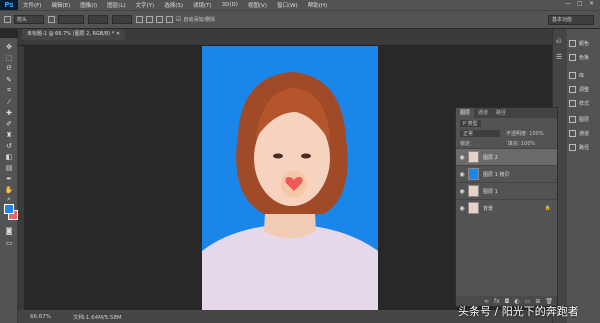  I want to click on close-icon: ✕, so click(591, 3).